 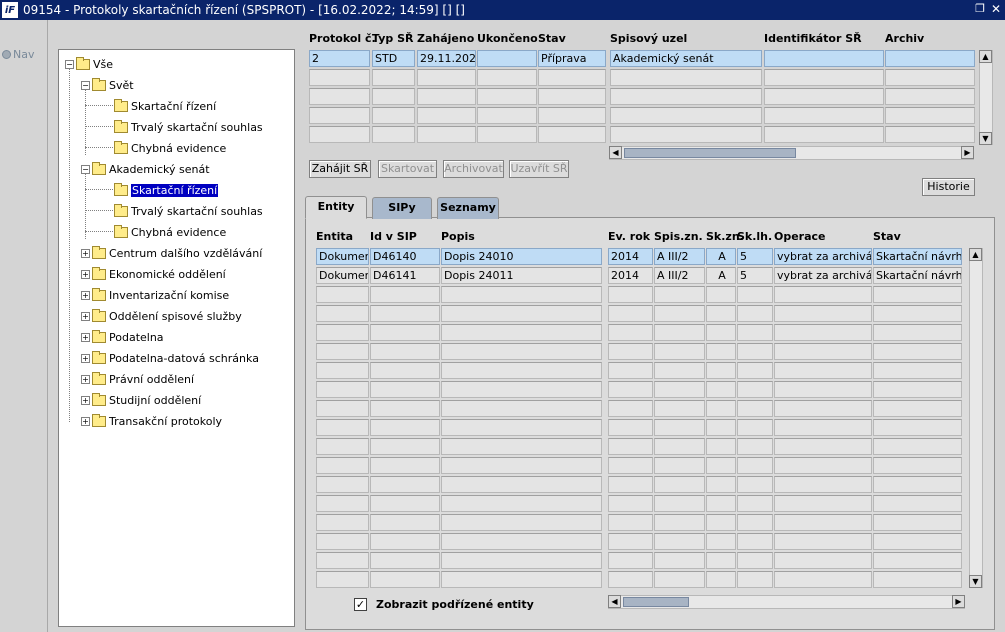 What do you see at coordinates (976, 418) in the screenshot?
I see `entities-vscroll: ▲ ▼` at bounding box center [976, 418].